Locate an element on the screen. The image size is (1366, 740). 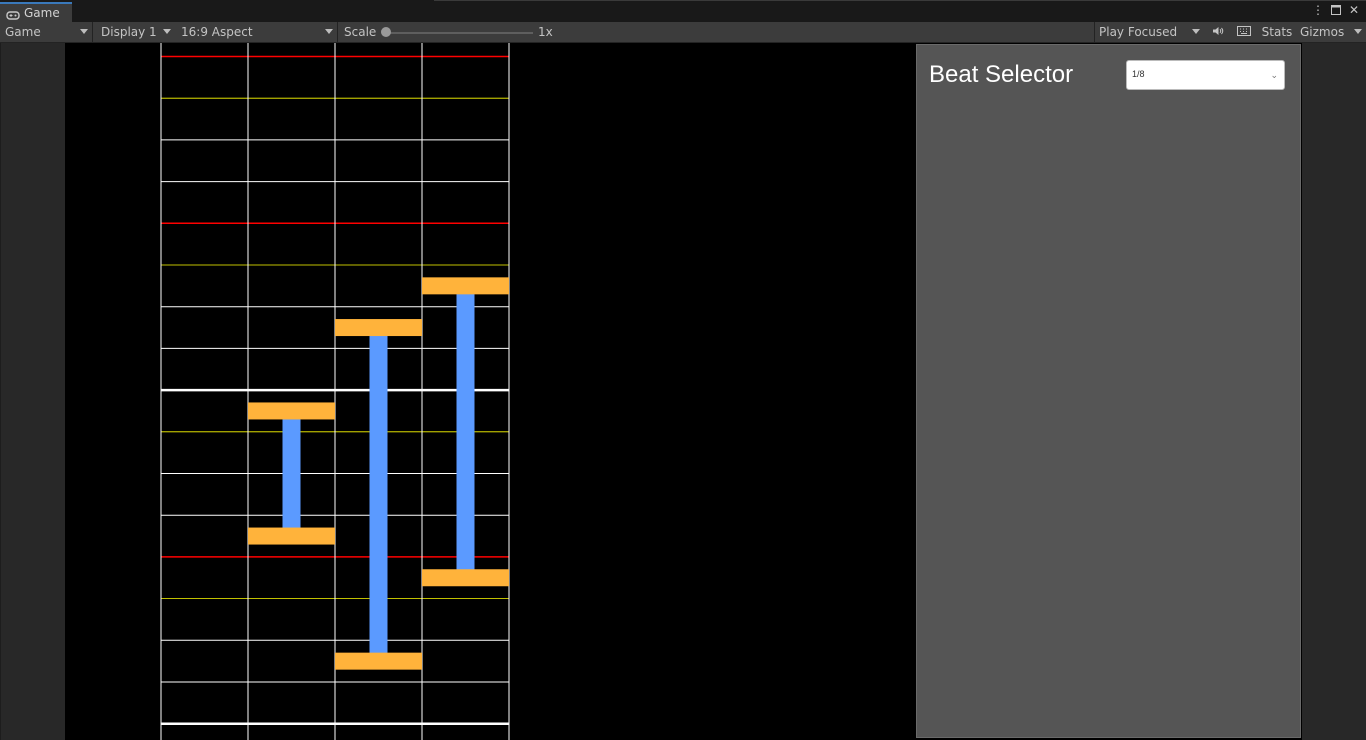
scale-slider-track is located at coordinates (459, 33).